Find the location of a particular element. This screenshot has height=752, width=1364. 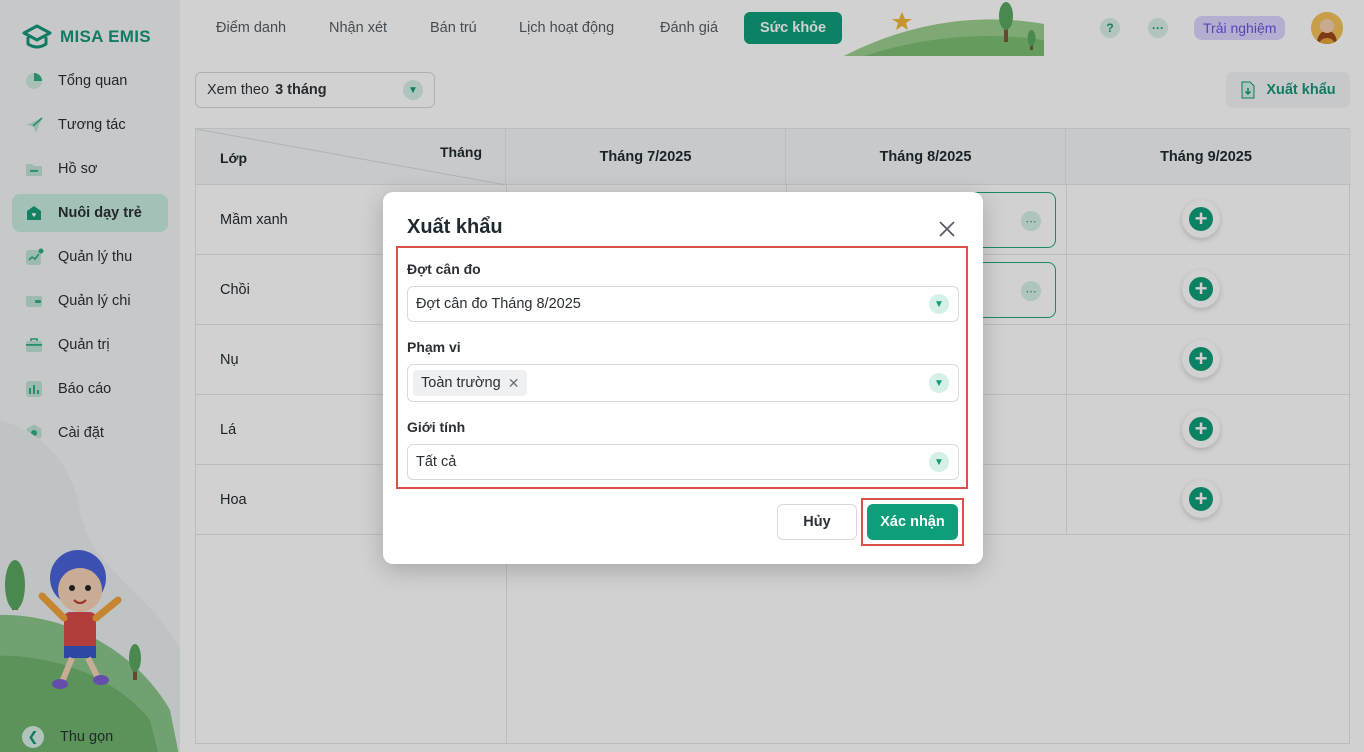

cancel-button: Hủy is located at coordinates (817, 522).